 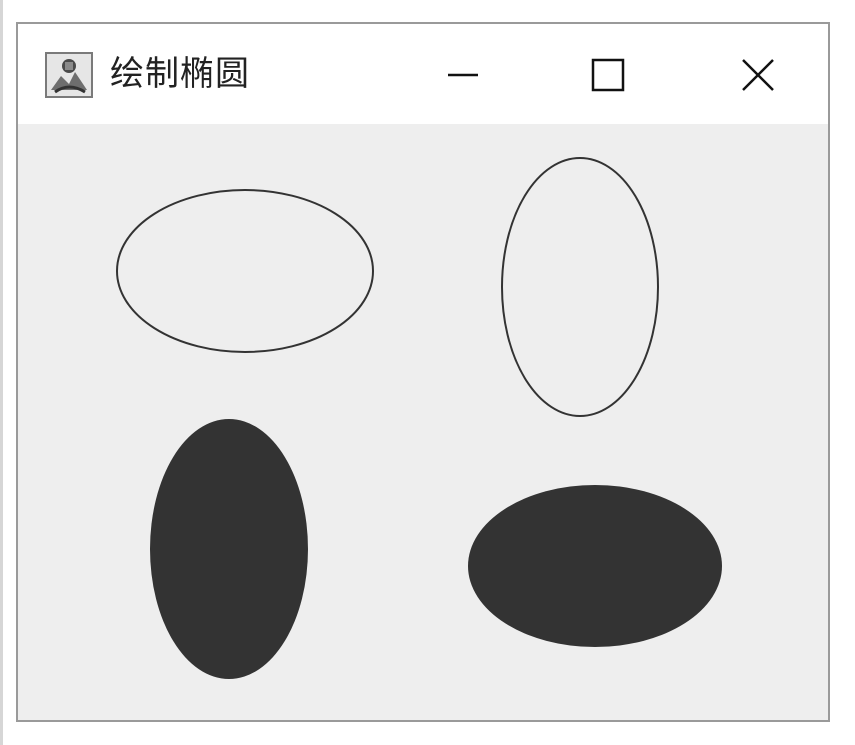 I want to click on maximize-icon, so click(x=608, y=75).